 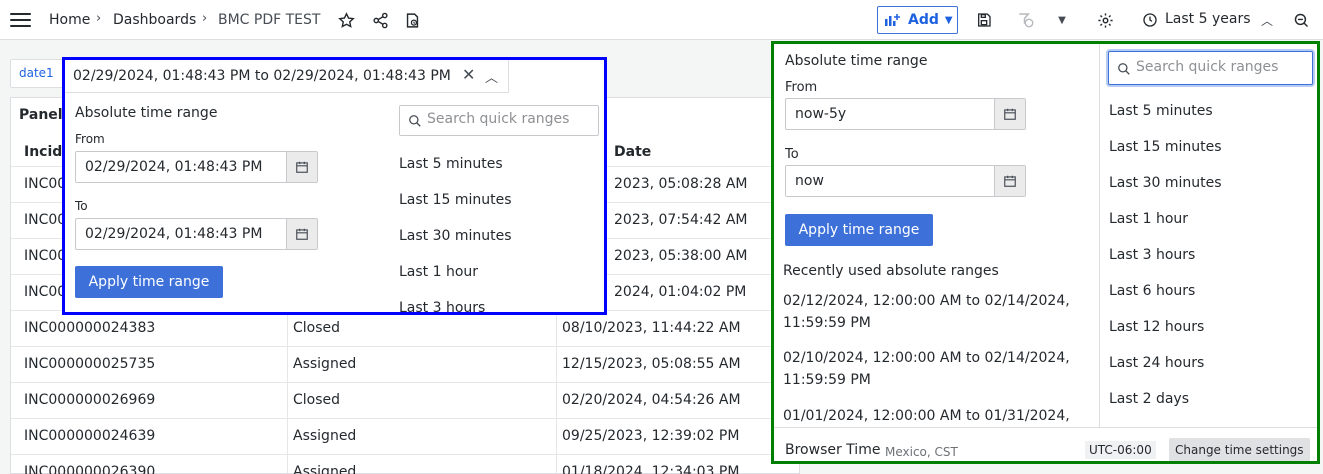 What do you see at coordinates (1301, 20) in the screenshot?
I see `zoom-out-icon` at bounding box center [1301, 20].